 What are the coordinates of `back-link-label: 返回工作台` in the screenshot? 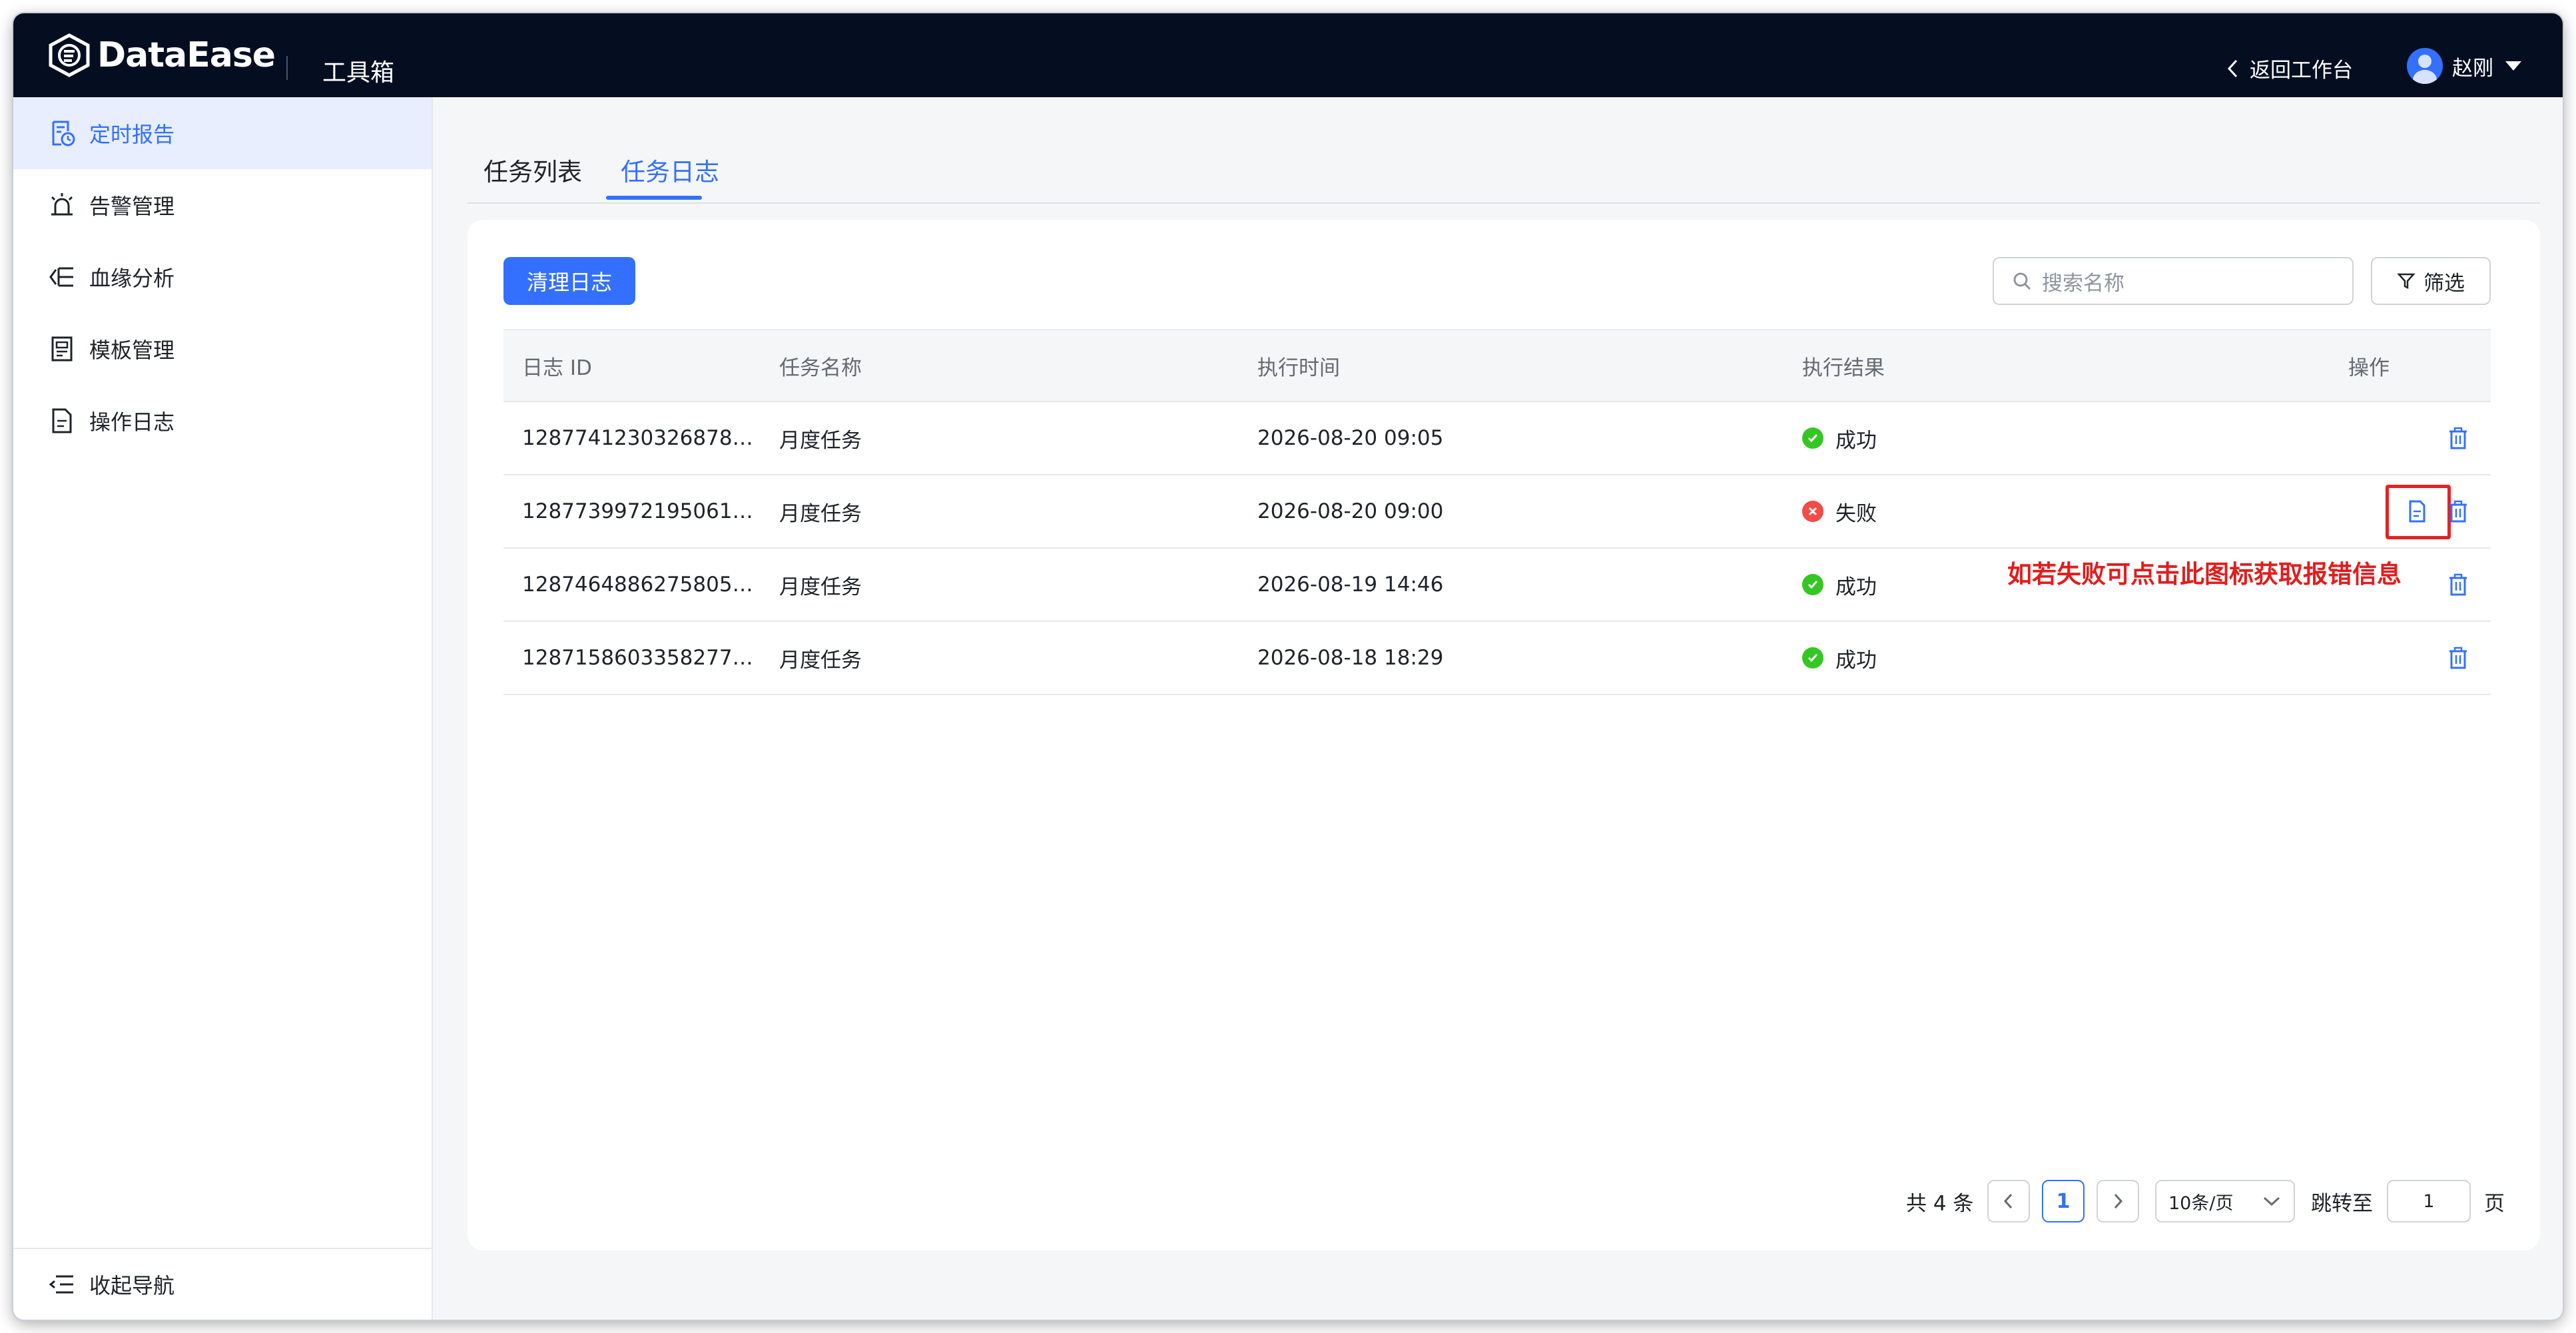 It's located at (2301, 71).